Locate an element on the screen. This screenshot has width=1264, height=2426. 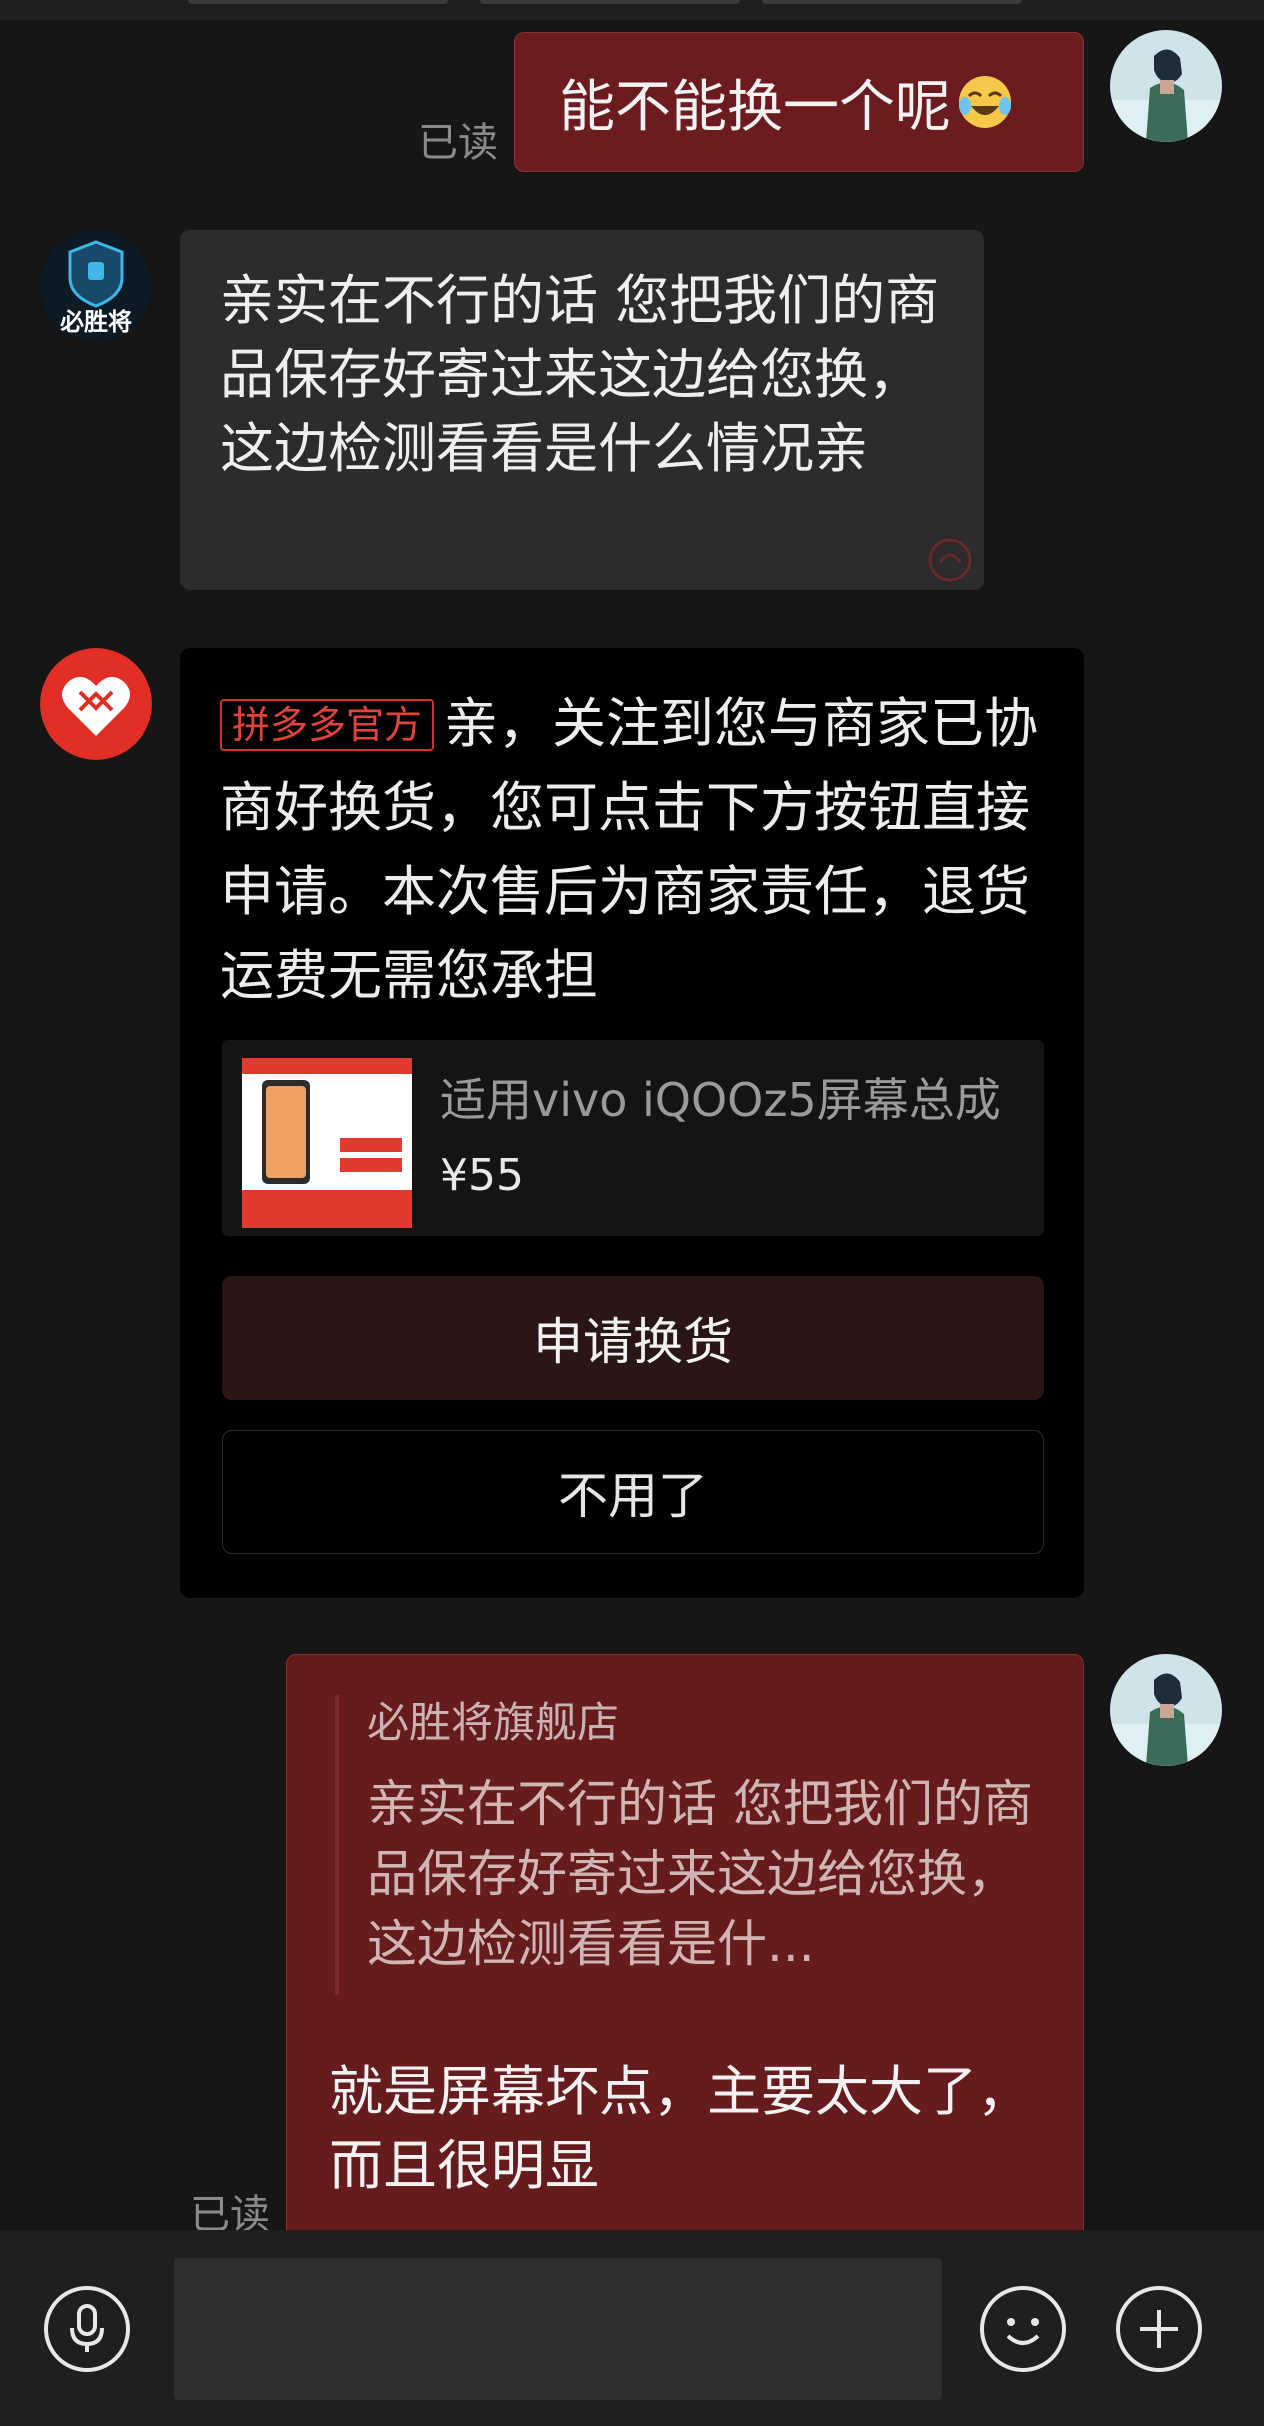
product-thumbnail is located at coordinates (327, 1143).